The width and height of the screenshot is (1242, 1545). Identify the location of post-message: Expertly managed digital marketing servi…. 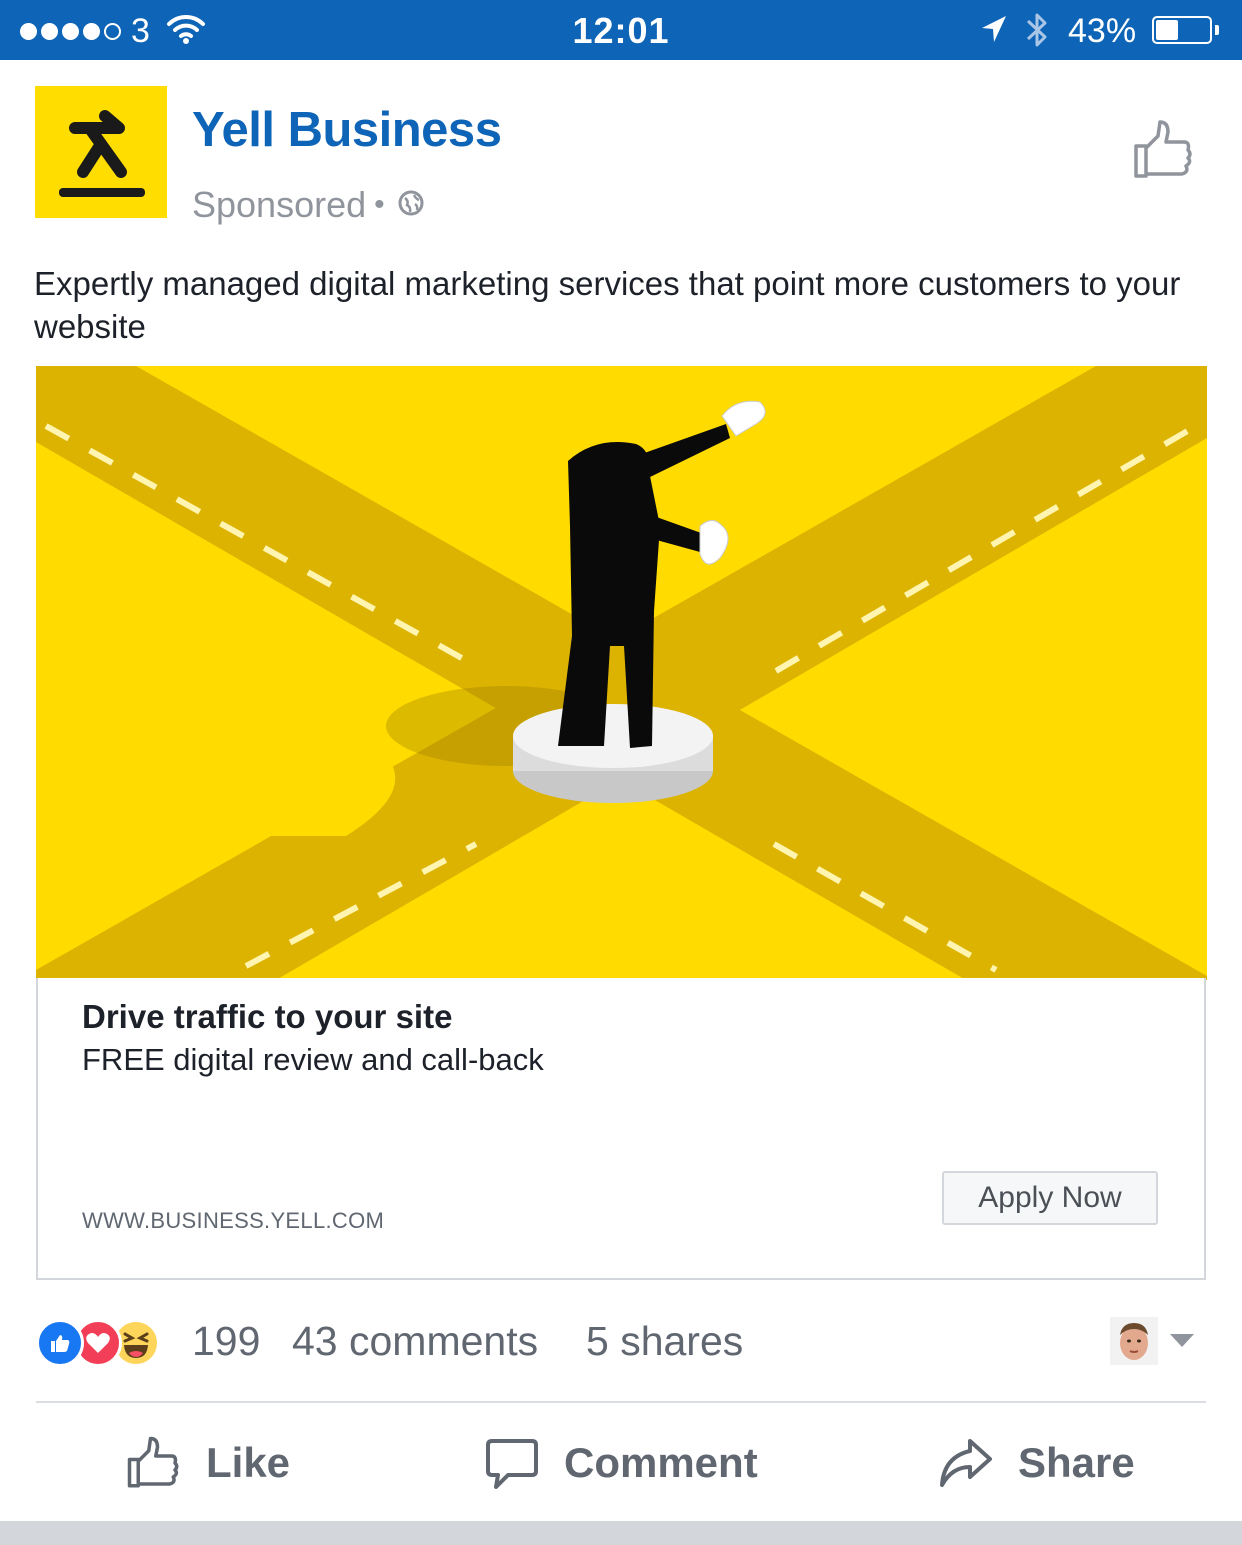
(607, 305).